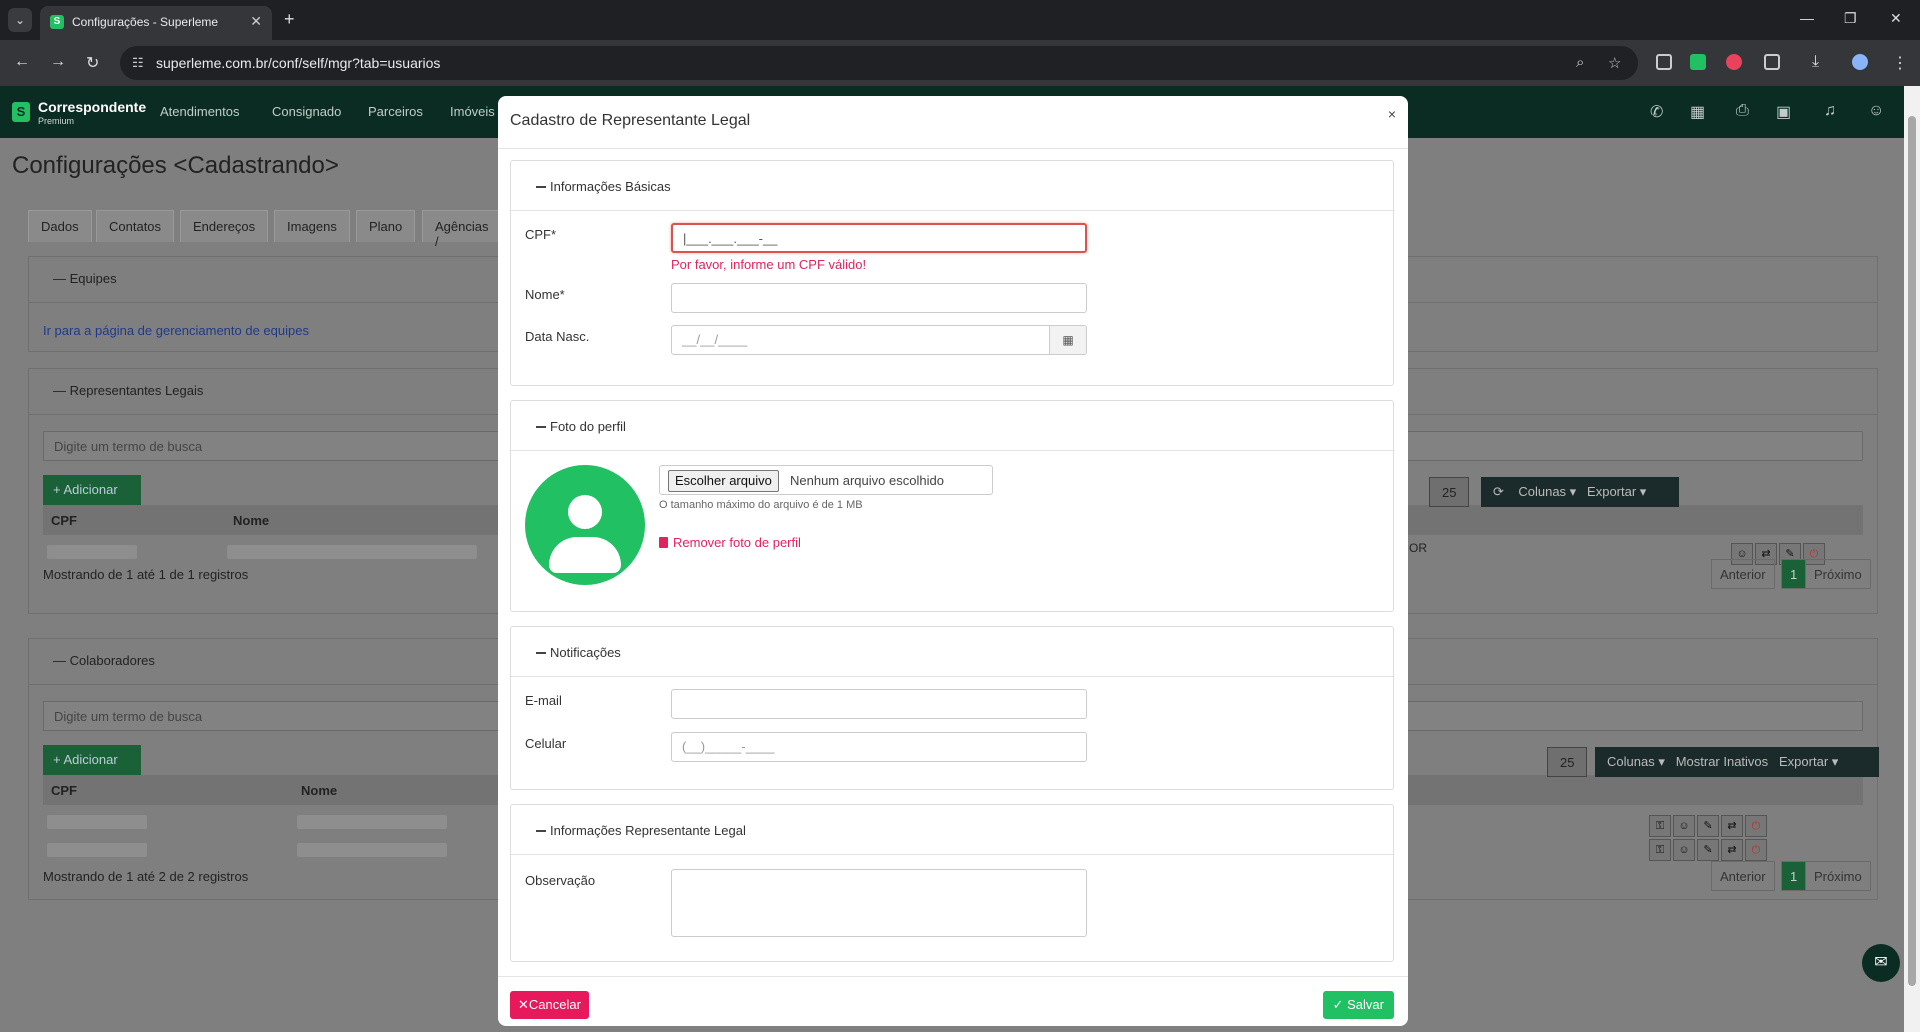 The height and width of the screenshot is (1032, 1920). What do you see at coordinates (386, 226) in the screenshot?
I see `tab-plano: Plano` at bounding box center [386, 226].